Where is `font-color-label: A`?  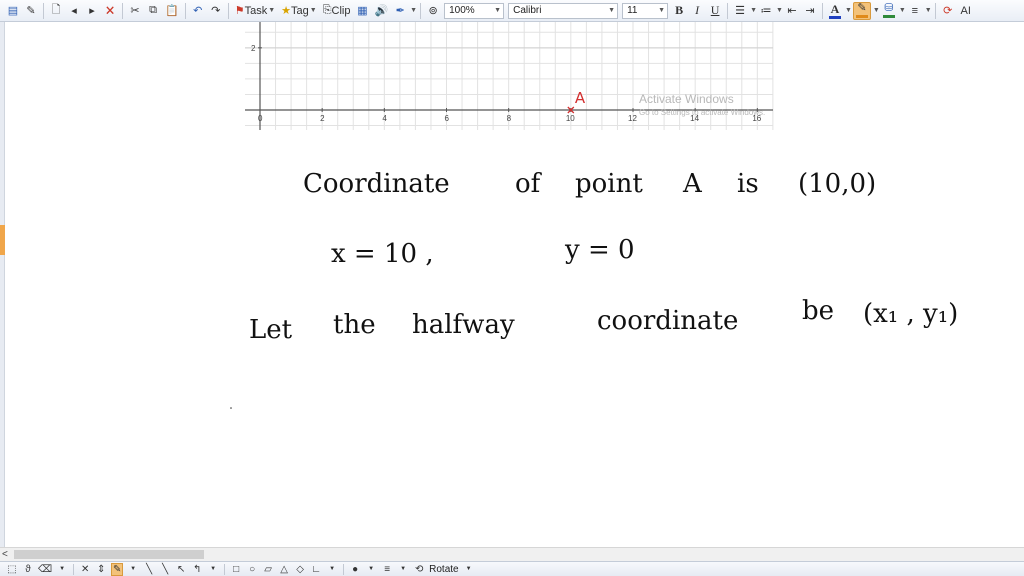 font-color-label: A is located at coordinates (835, 8).